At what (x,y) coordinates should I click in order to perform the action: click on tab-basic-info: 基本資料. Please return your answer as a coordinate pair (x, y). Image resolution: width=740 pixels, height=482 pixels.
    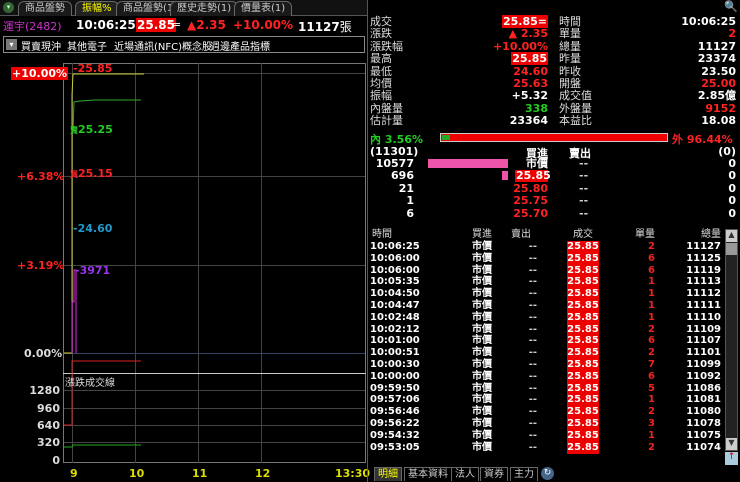
    Looking at the image, I should click on (428, 474).